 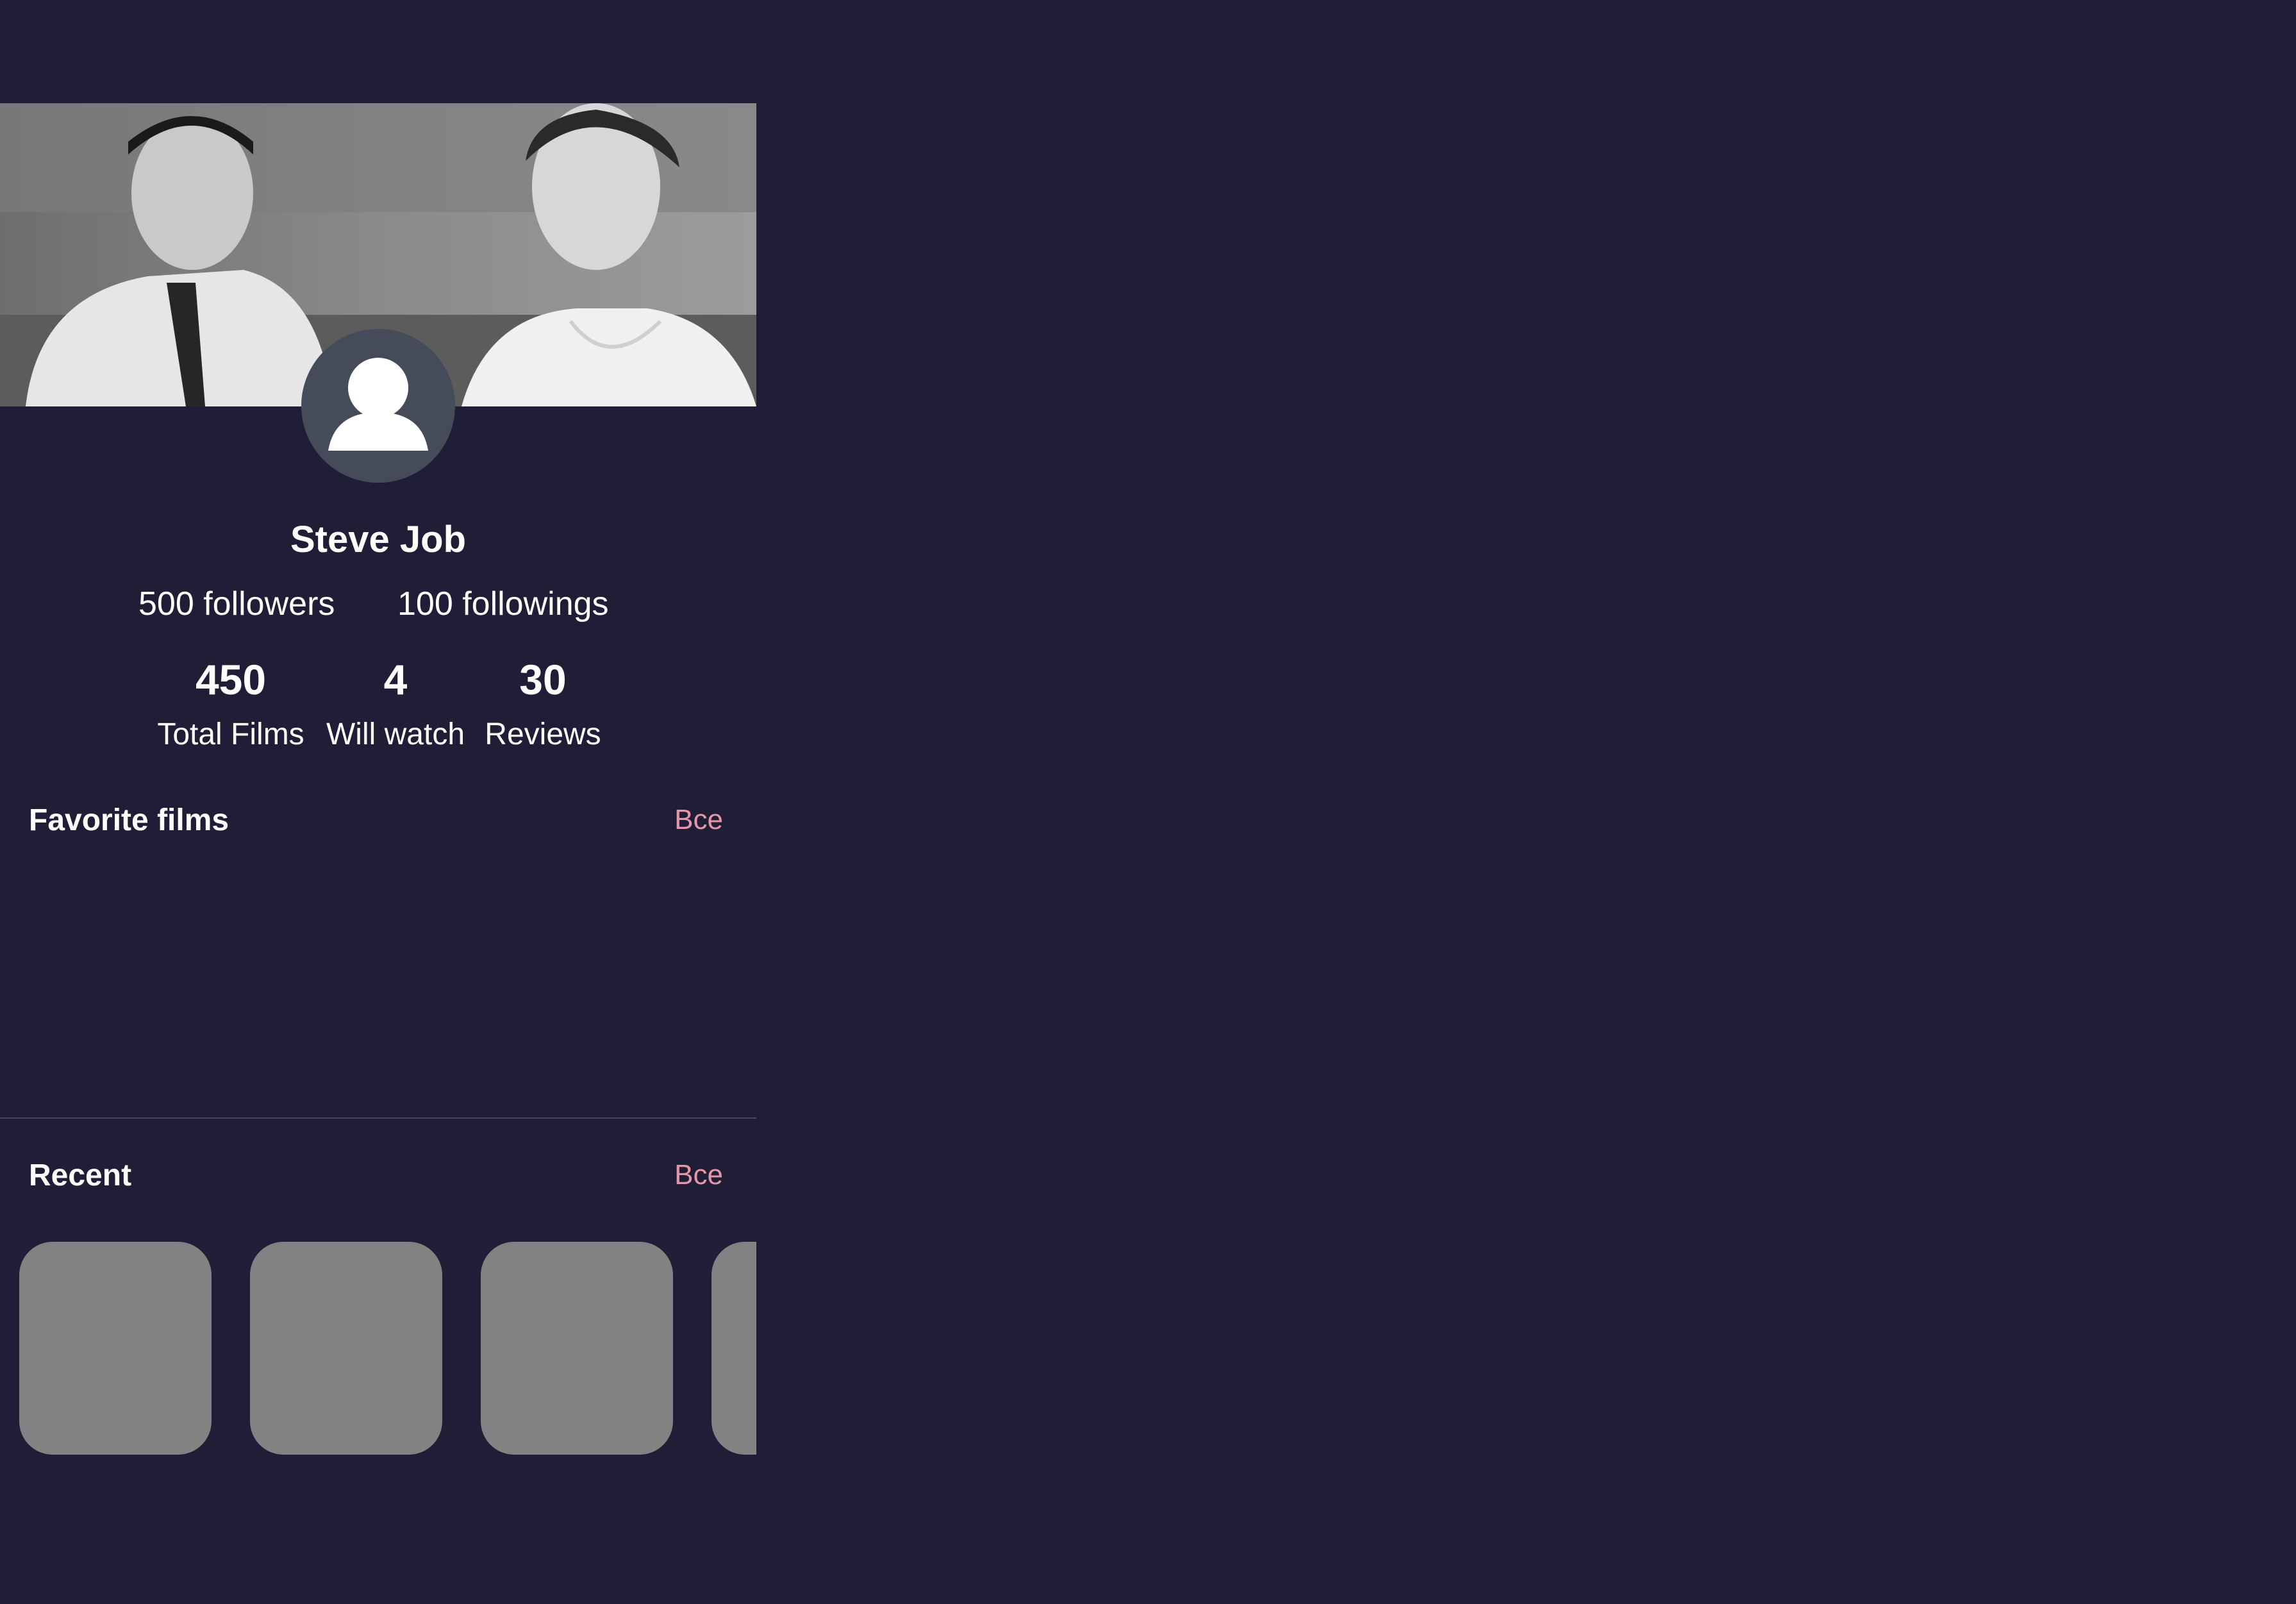 I want to click on divider, so click(x=378, y=1118).